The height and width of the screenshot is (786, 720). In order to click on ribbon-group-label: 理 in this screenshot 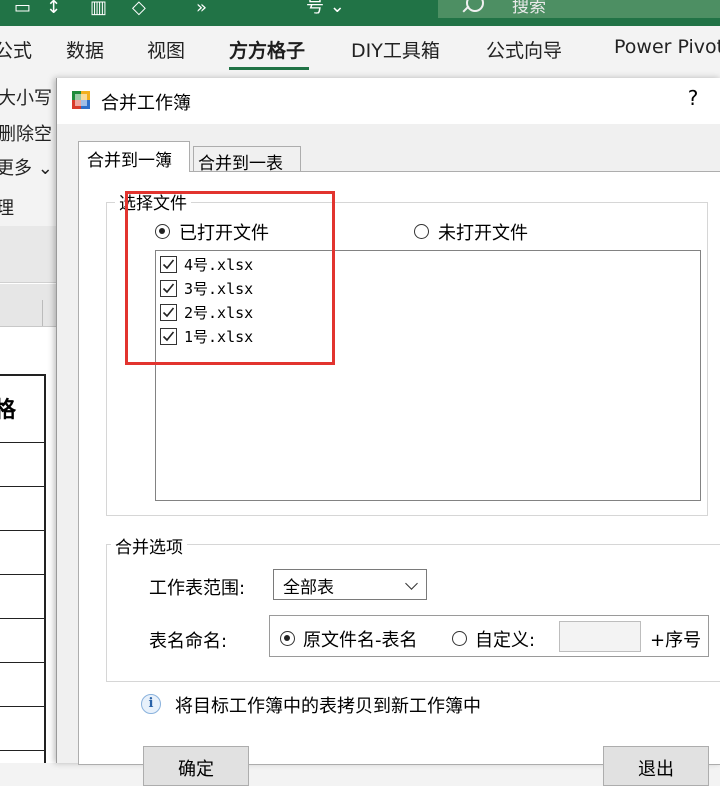, I will do `click(7, 208)`.